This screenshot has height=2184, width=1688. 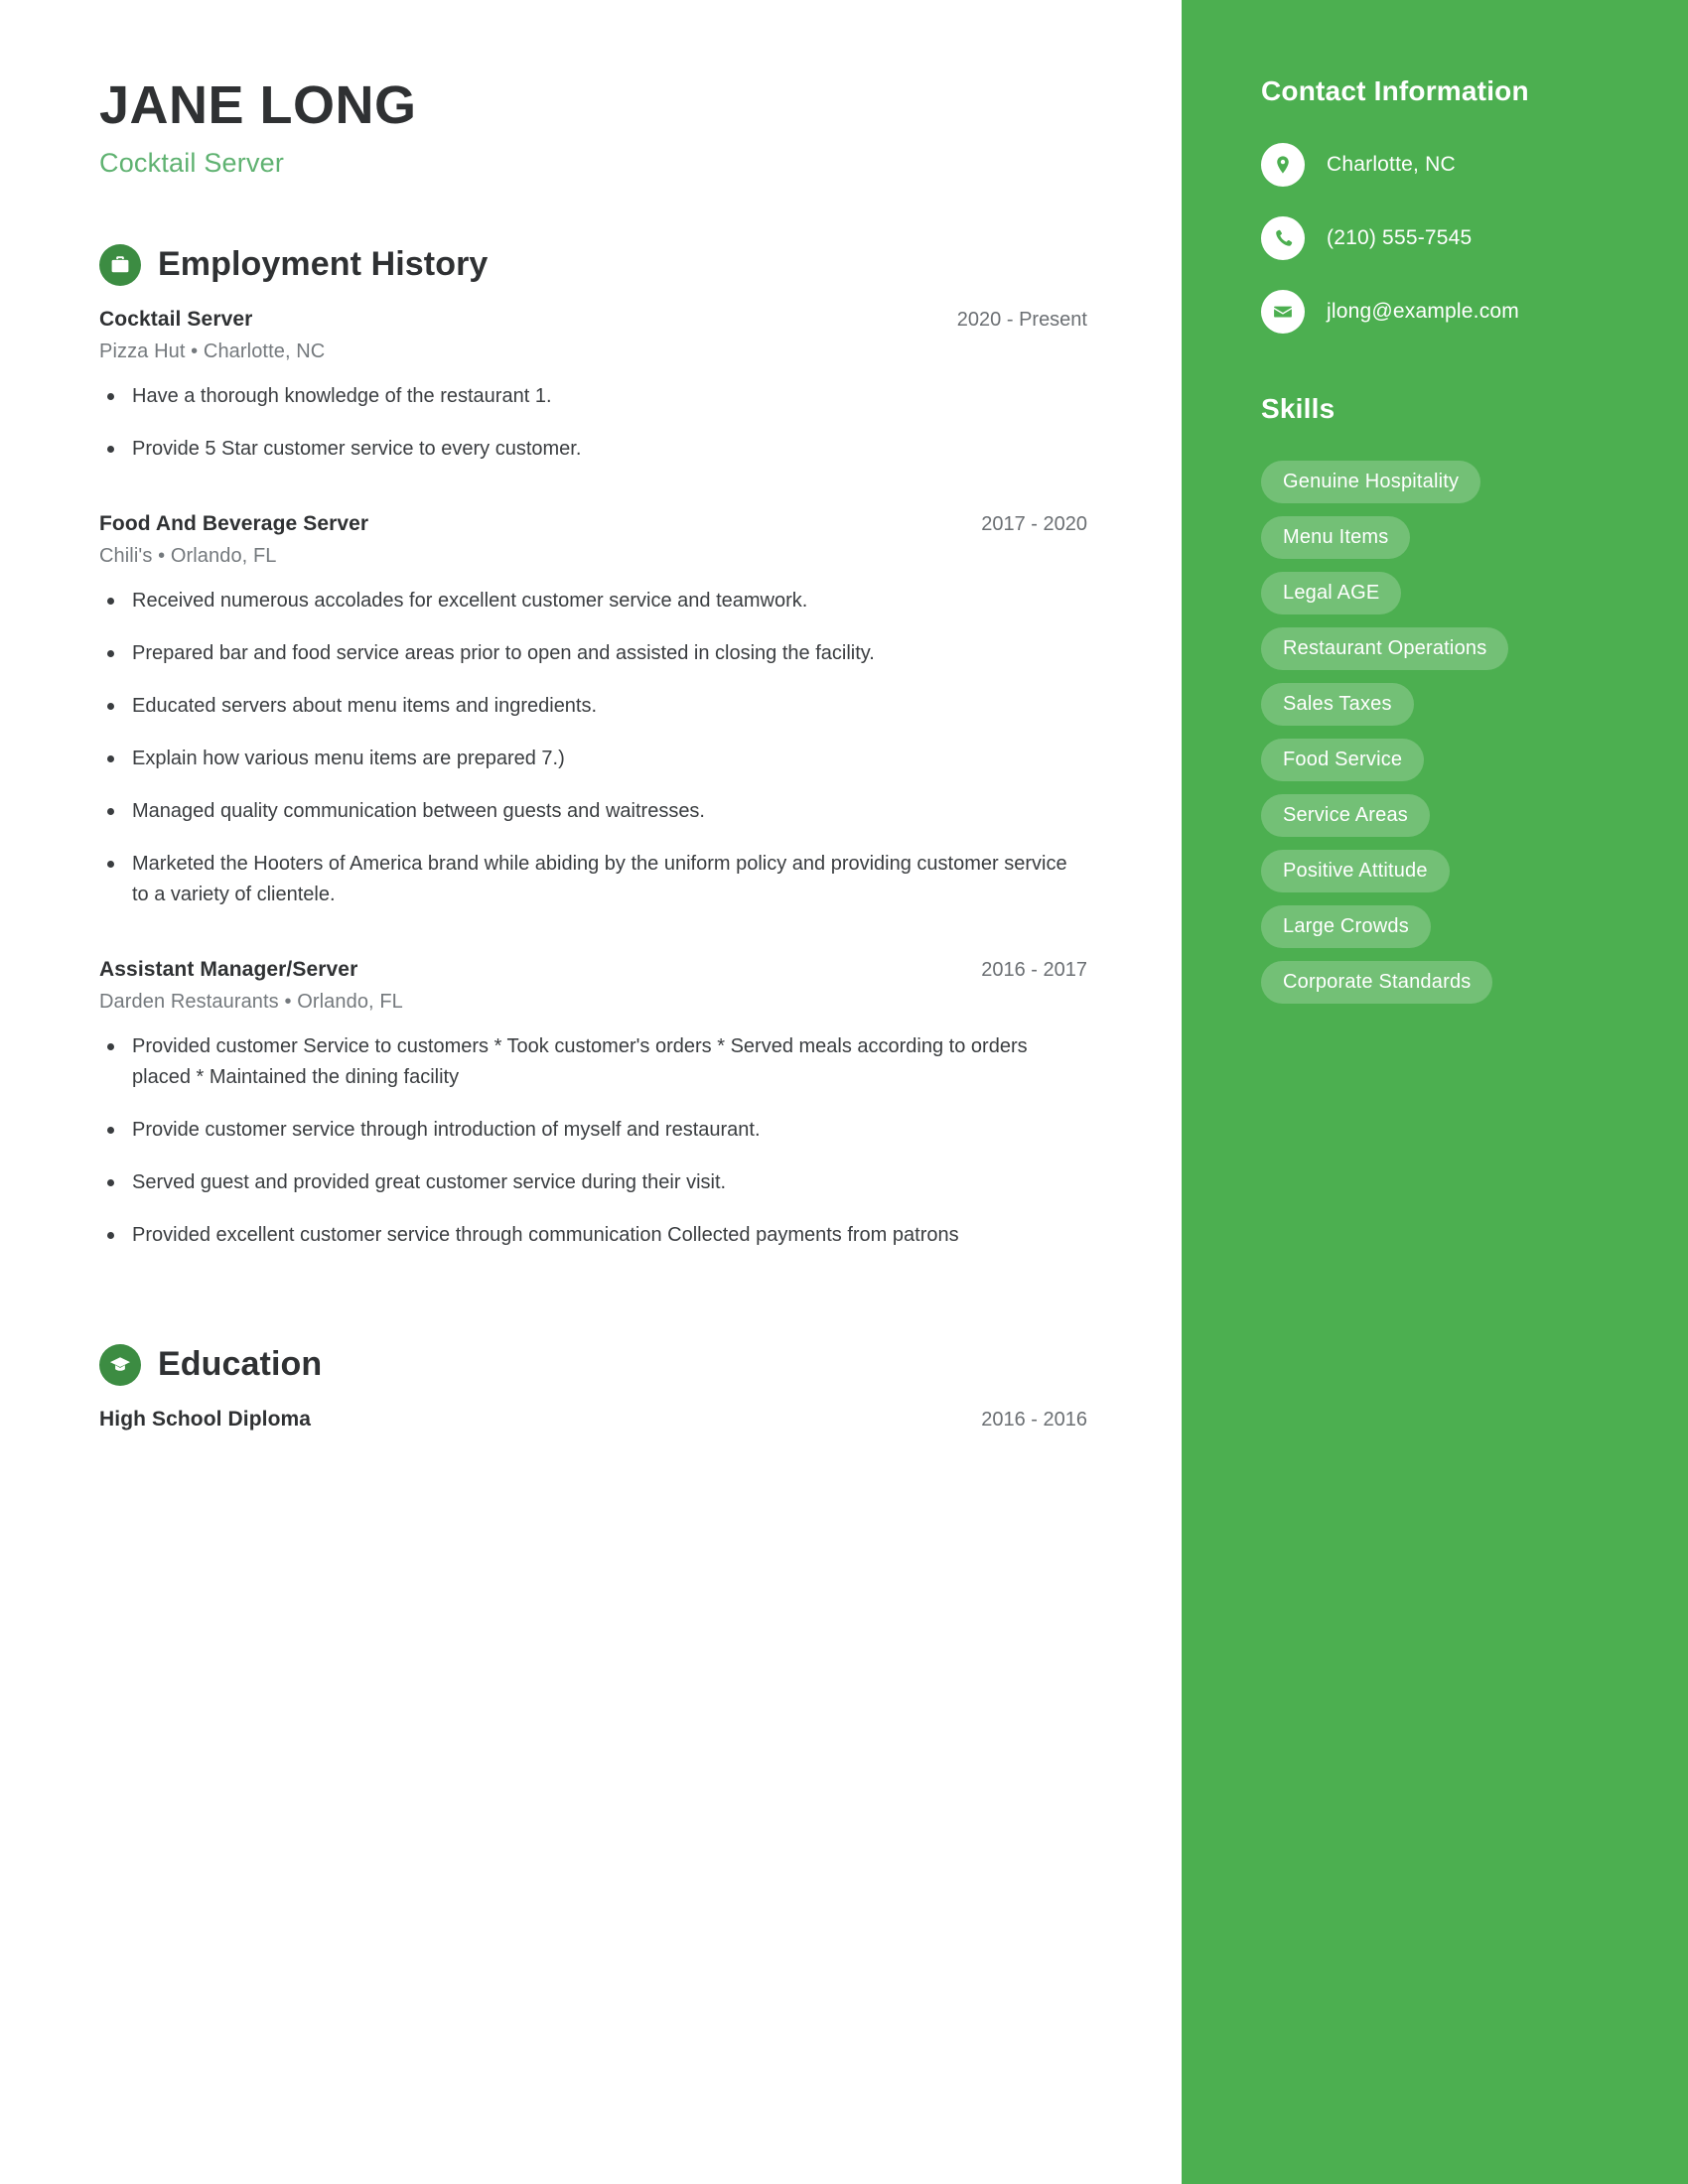 What do you see at coordinates (593, 320) in the screenshot?
I see `entry-header: Cocktail Server 2020 - Present` at bounding box center [593, 320].